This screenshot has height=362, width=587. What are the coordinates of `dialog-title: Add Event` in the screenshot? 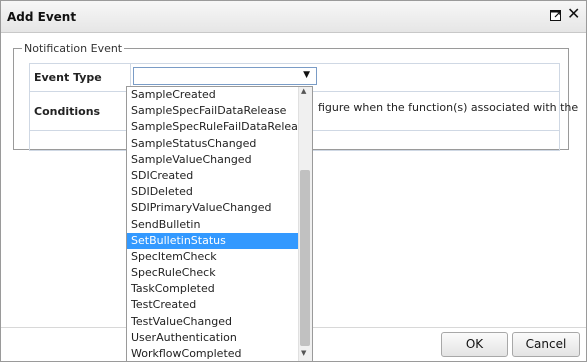 It's located at (42, 17).